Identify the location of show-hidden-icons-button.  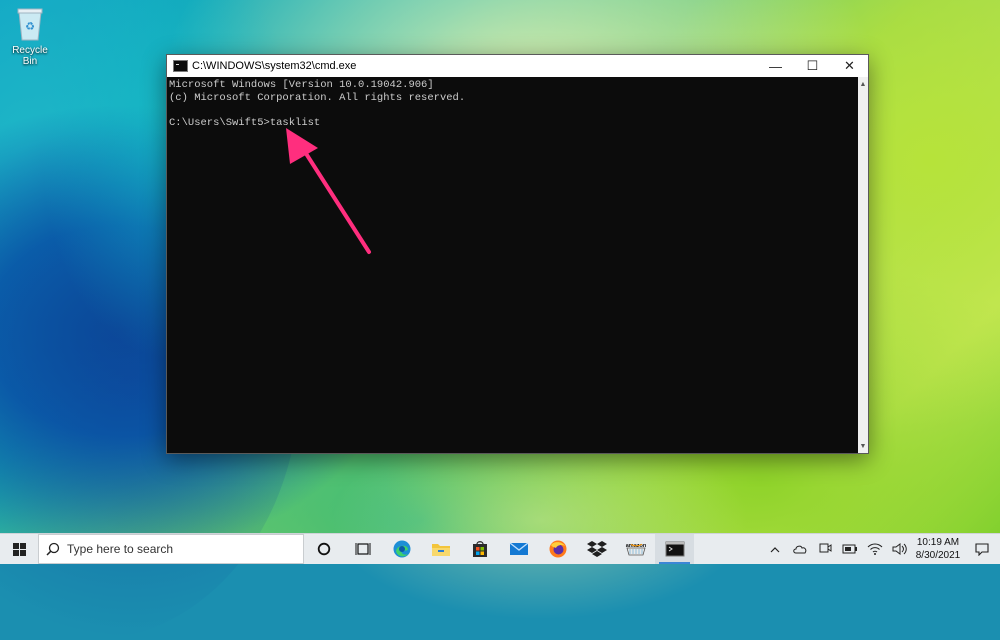
(774, 549).